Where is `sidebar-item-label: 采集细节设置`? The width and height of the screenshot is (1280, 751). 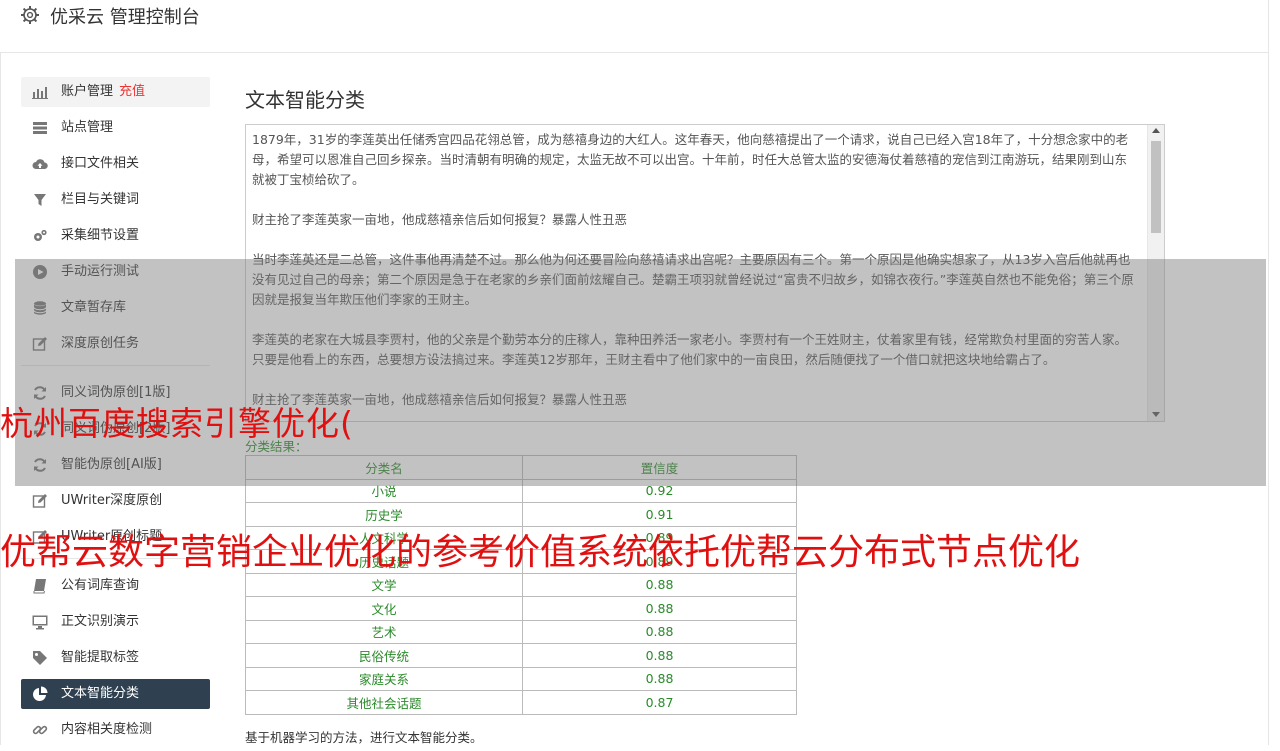
sidebar-item-label: 采集细节设置 is located at coordinates (100, 235).